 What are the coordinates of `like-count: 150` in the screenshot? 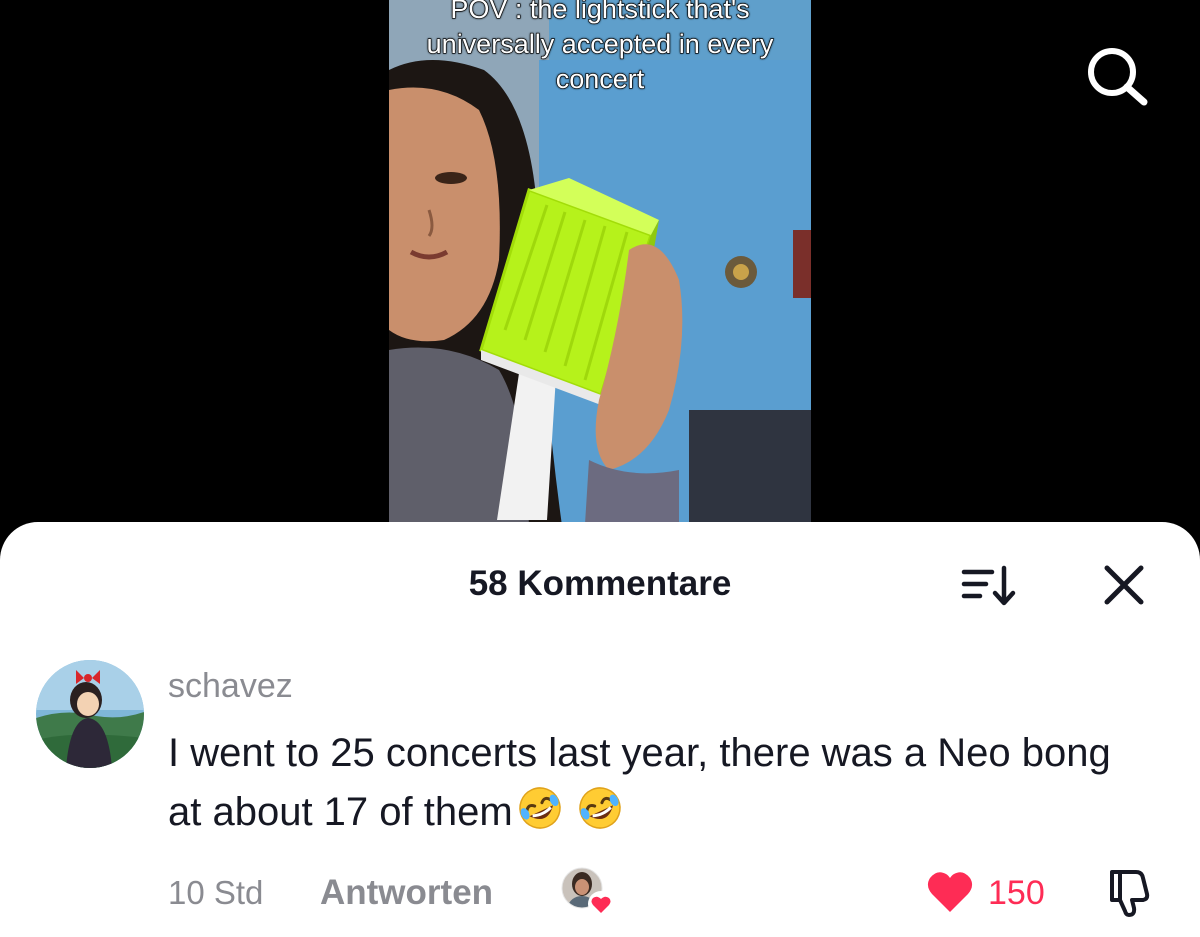 It's located at (1016, 893).